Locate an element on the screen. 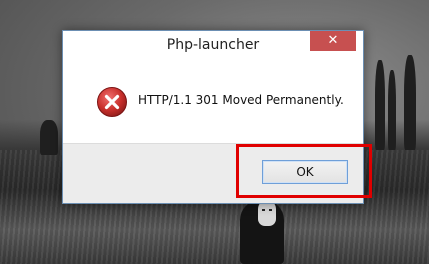 The height and width of the screenshot is (264, 429). close-icon: ✕ is located at coordinates (333, 40).